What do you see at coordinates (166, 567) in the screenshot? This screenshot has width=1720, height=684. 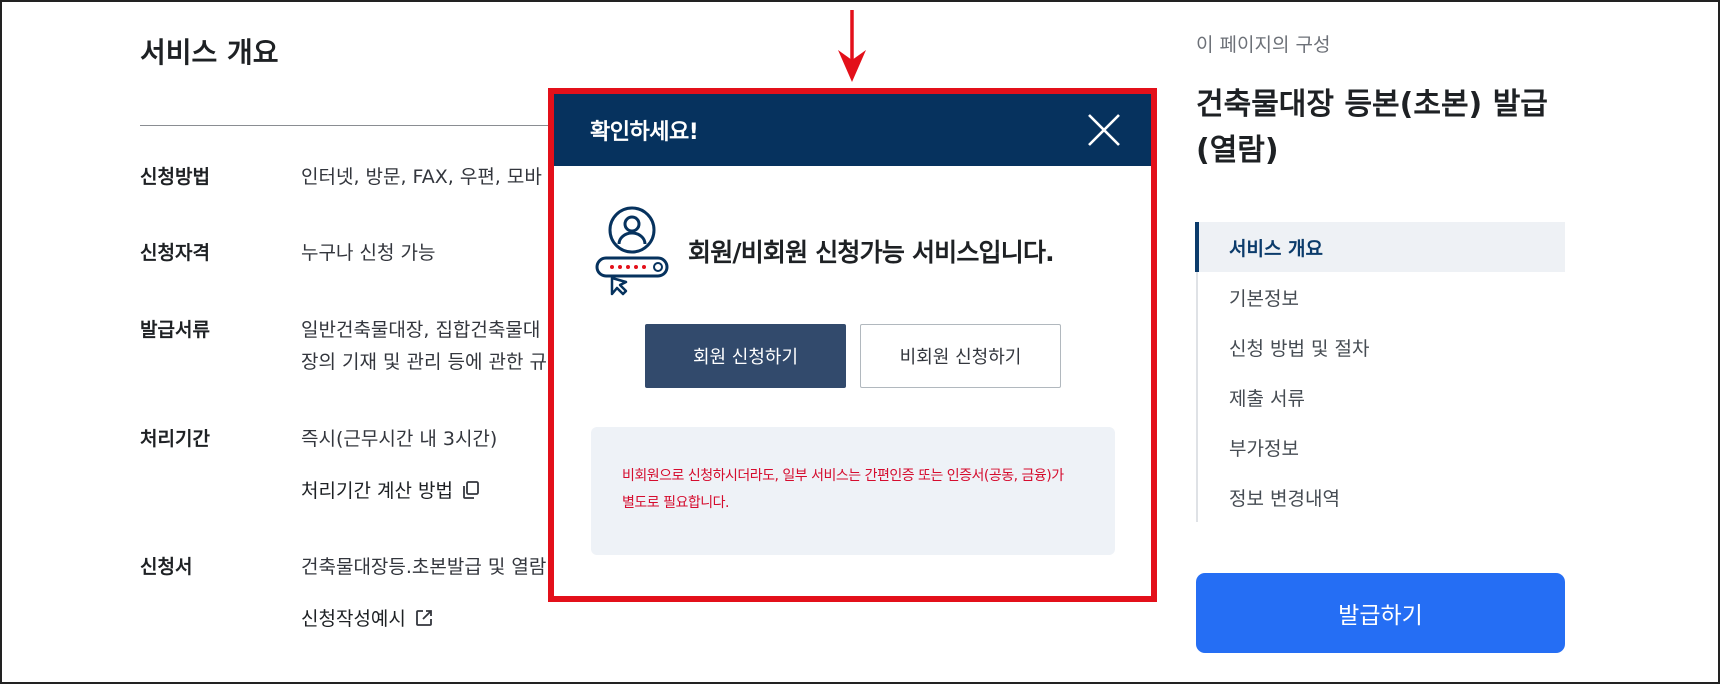 I see `row-label-form: 신청서` at bounding box center [166, 567].